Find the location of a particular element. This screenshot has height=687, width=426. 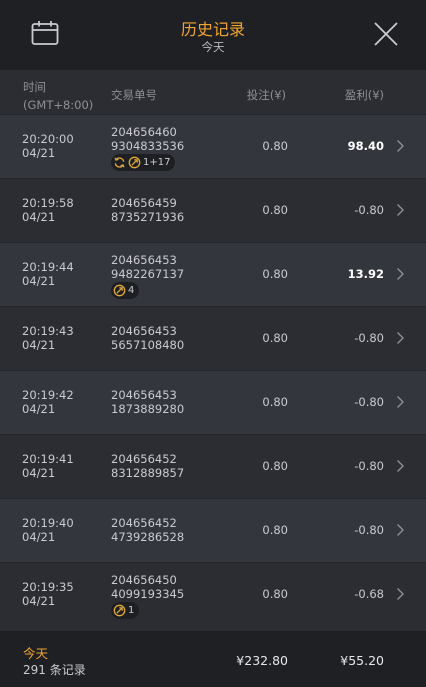

order-number-part2: 1873889280 is located at coordinates (148, 409).